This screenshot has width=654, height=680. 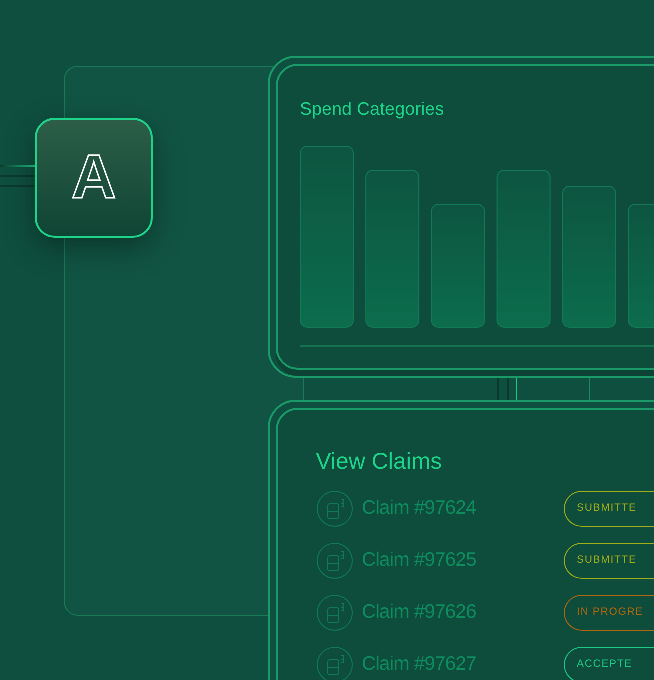 I want to click on status-badge: ACCEPTE, so click(x=609, y=663).